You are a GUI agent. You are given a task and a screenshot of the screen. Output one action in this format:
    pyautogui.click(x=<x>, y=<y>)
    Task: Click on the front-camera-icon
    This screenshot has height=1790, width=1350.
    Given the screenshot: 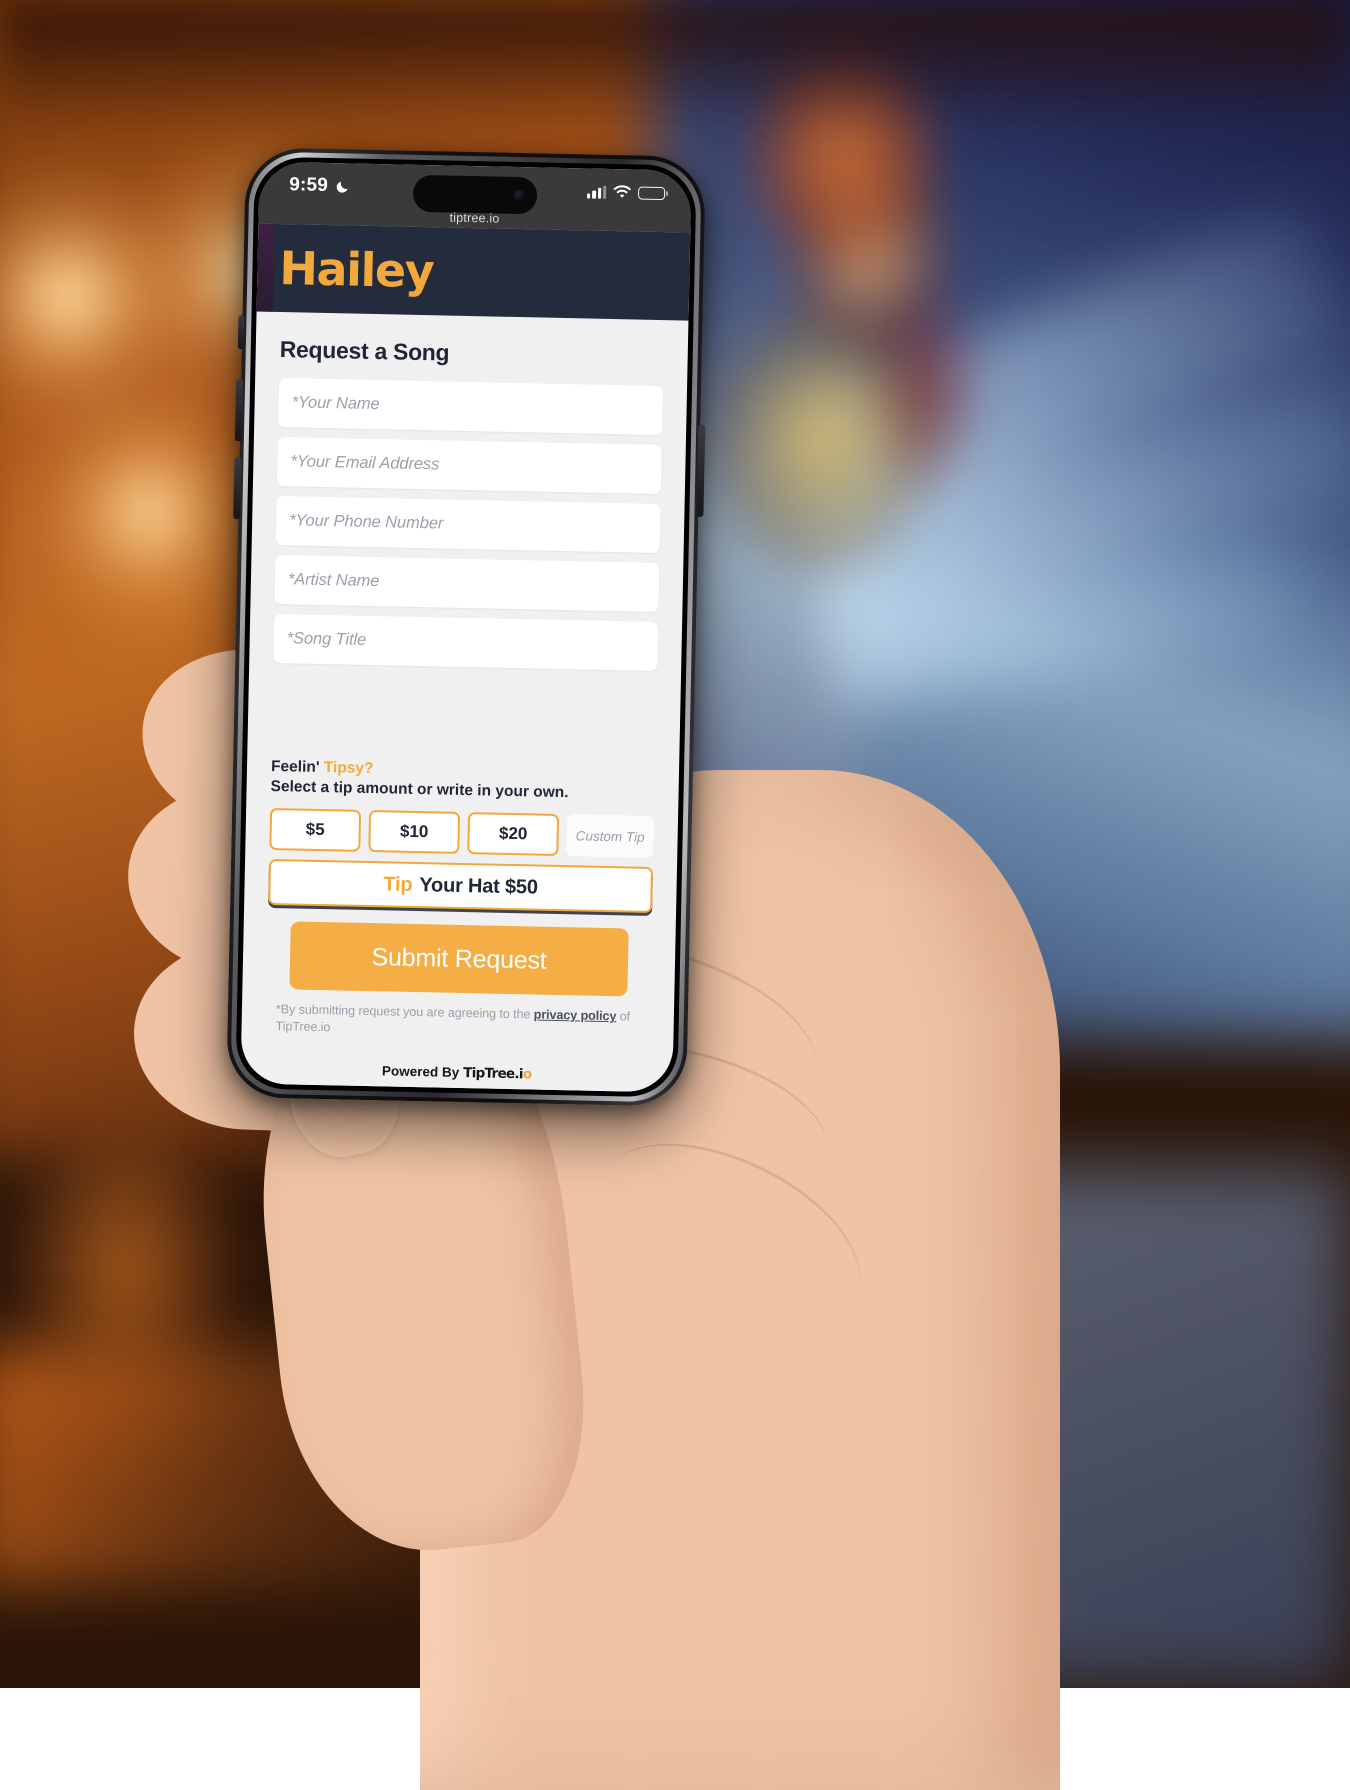 What is the action you would take?
    pyautogui.click(x=519, y=195)
    